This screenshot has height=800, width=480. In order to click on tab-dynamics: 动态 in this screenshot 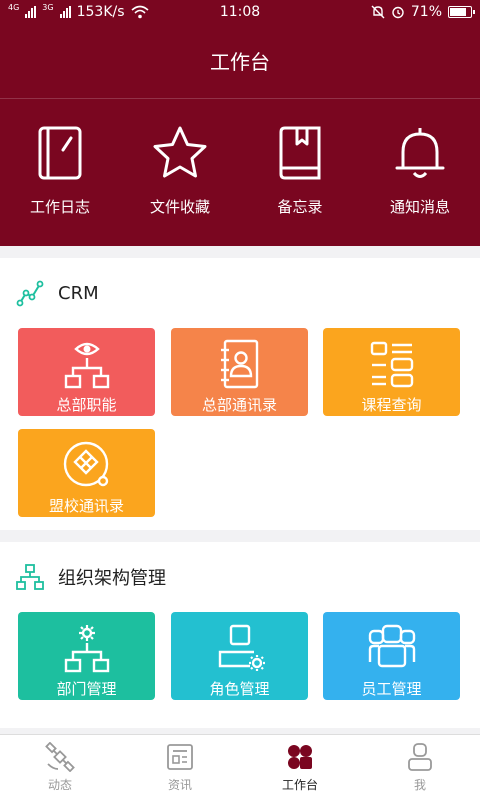, I will do `click(60, 767)`.